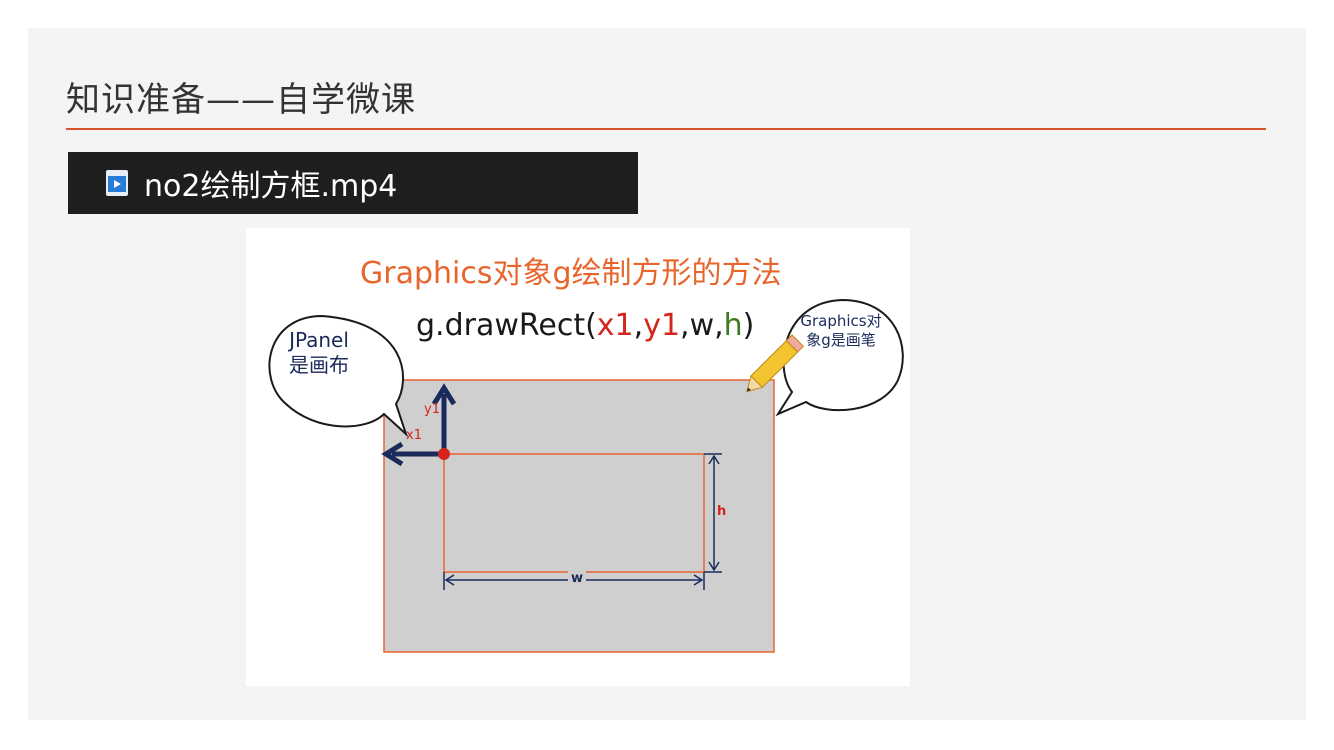  I want to click on video-file-link: no2绘制方框.mp4, so click(353, 183).